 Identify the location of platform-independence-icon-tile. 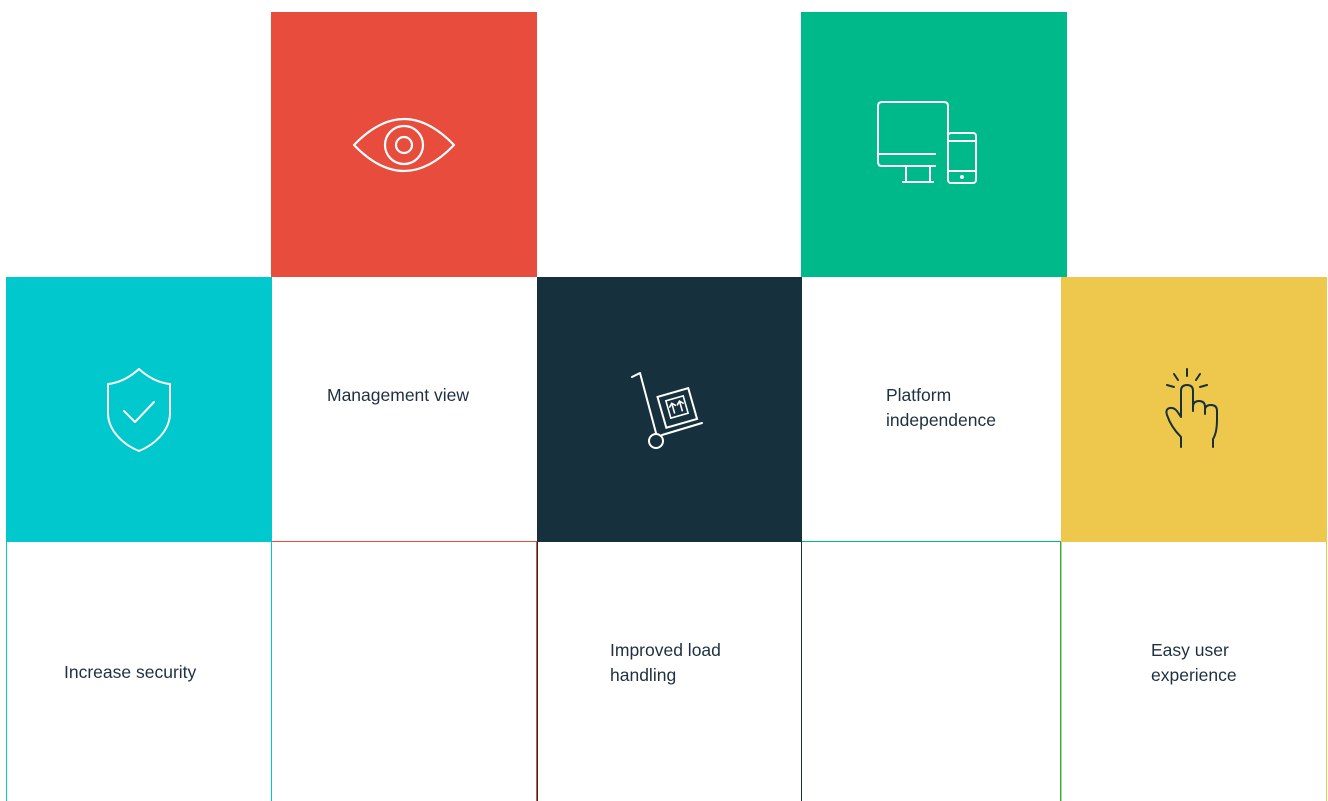
(934, 144).